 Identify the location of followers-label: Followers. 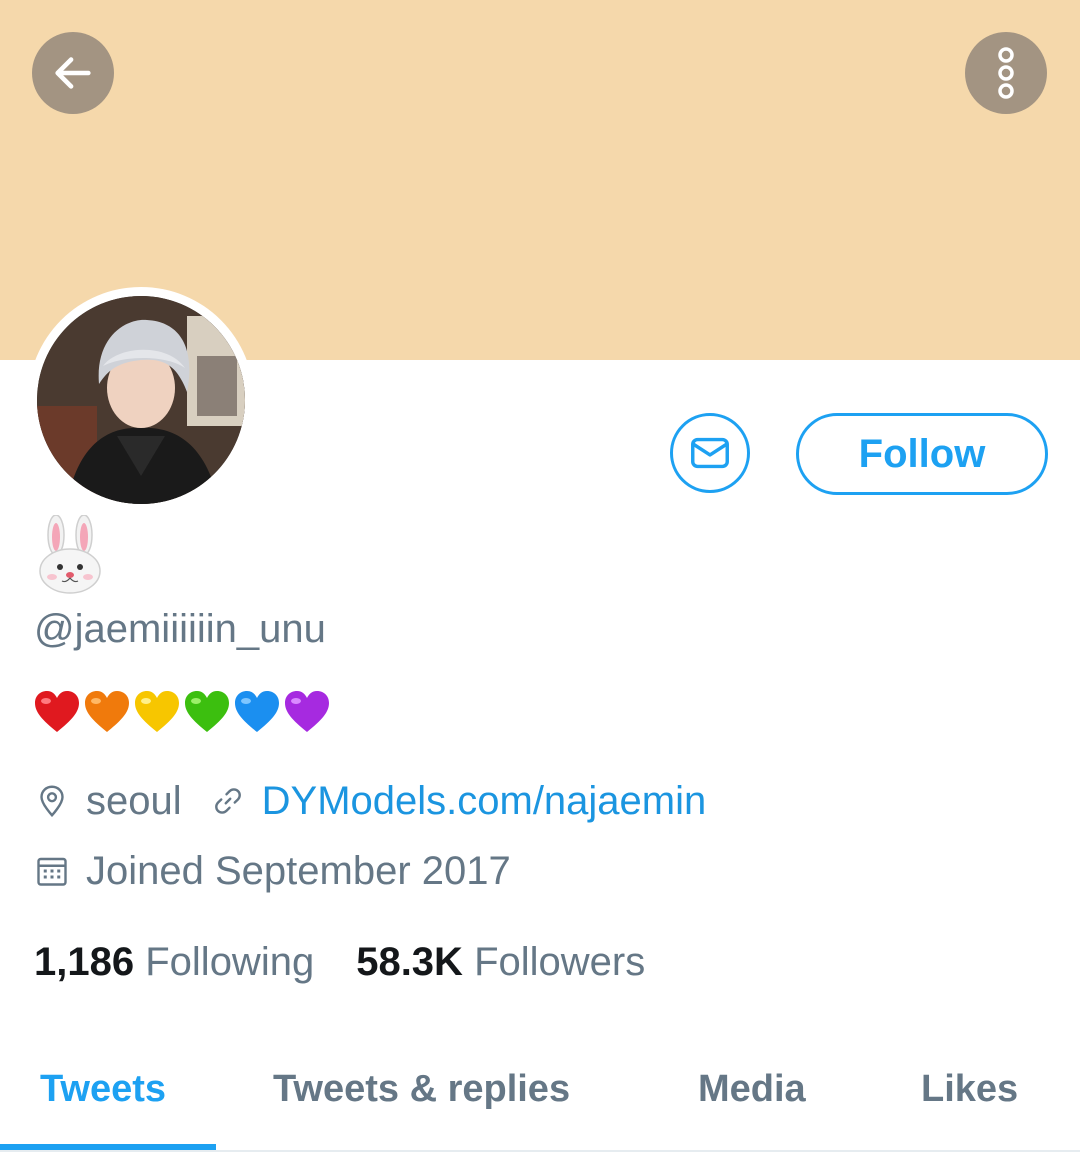
(560, 962).